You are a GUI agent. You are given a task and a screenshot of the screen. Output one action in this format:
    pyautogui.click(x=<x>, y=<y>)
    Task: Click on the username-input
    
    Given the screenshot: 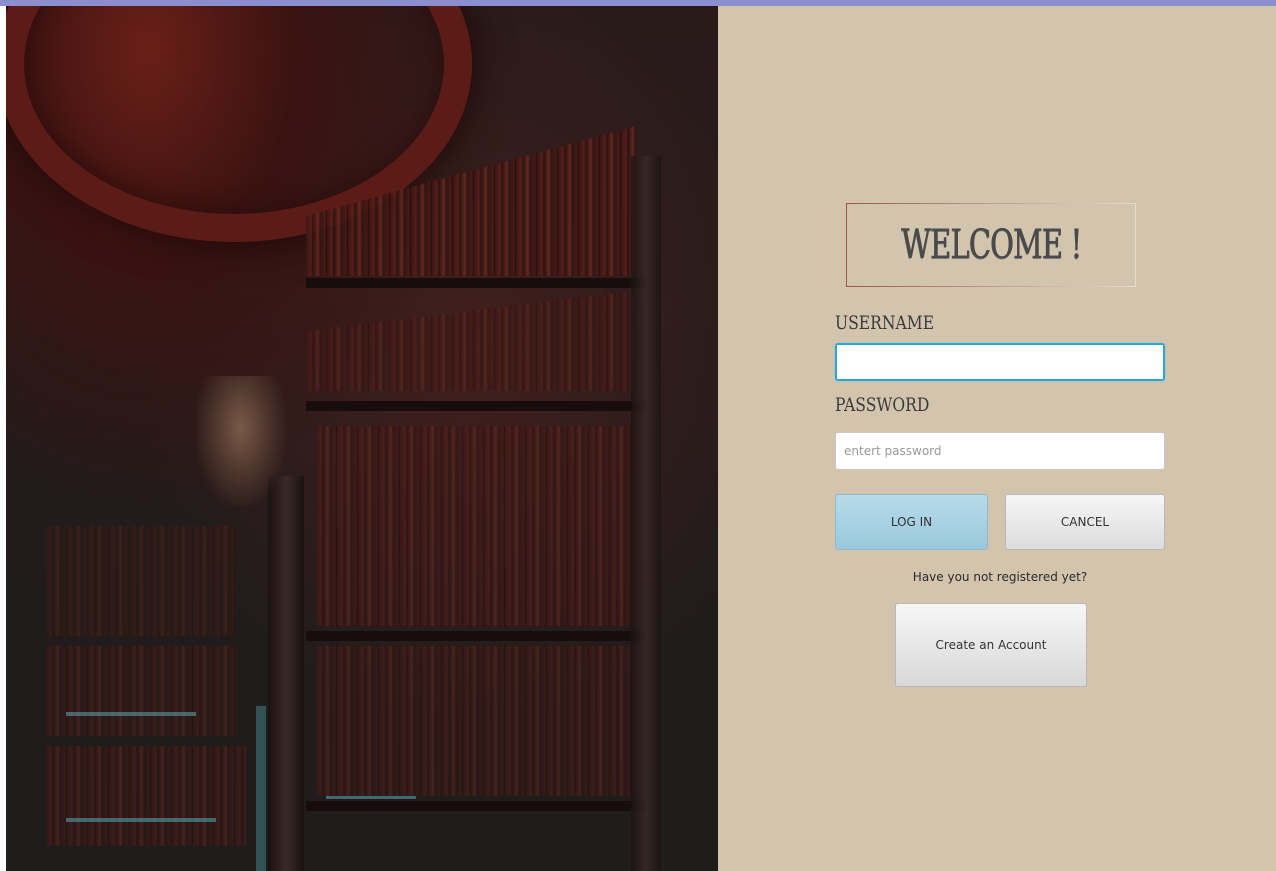 What is the action you would take?
    pyautogui.click(x=1000, y=362)
    